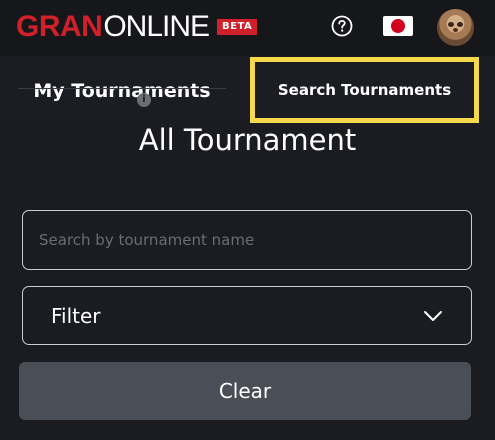 Image resolution: width=495 pixels, height=440 pixels. Describe the element at coordinates (76, 315) in the screenshot. I see `filter-label: Filter` at that location.